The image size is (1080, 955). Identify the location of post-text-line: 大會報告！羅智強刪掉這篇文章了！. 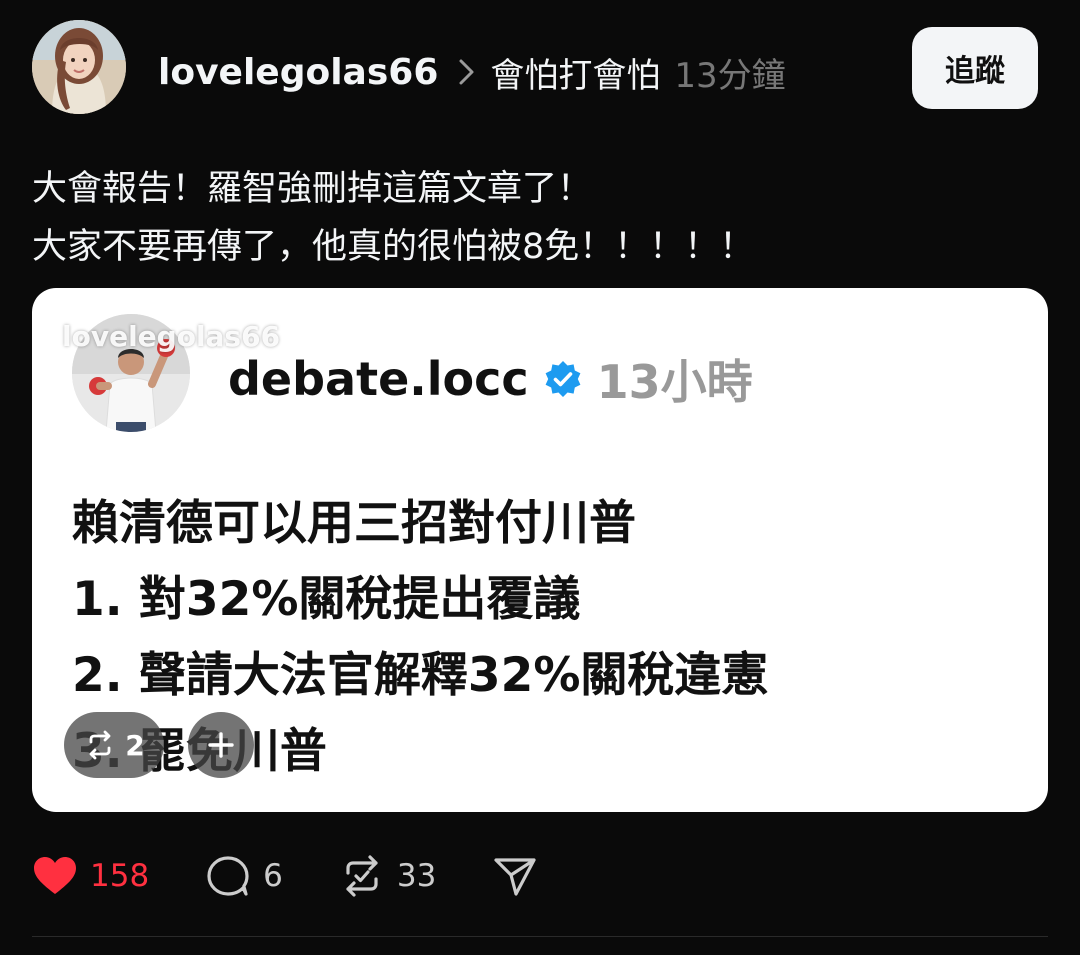
(312, 189).